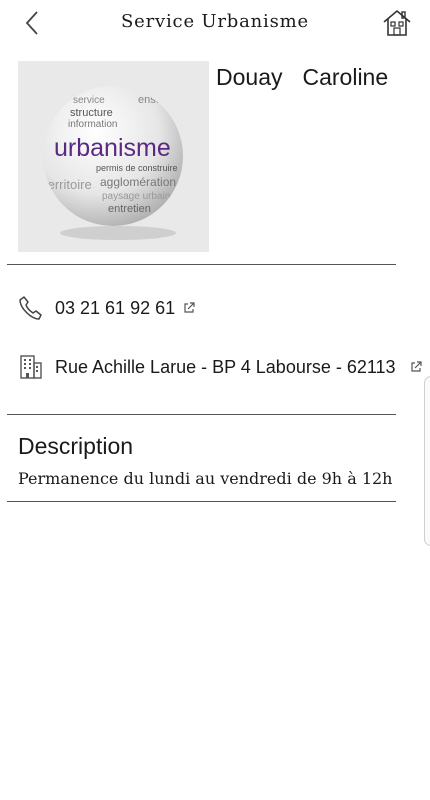 This screenshot has width=430, height=800. What do you see at coordinates (249, 77) in the screenshot?
I see `contact-last-name: Douay` at bounding box center [249, 77].